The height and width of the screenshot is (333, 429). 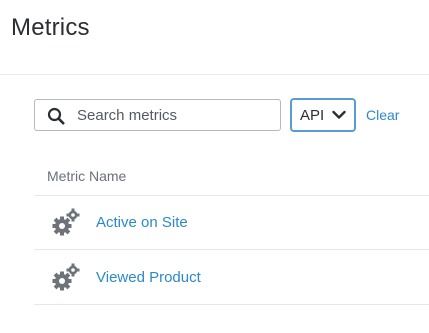 What do you see at coordinates (312, 115) in the screenshot?
I see `source-select-value: API` at bounding box center [312, 115].